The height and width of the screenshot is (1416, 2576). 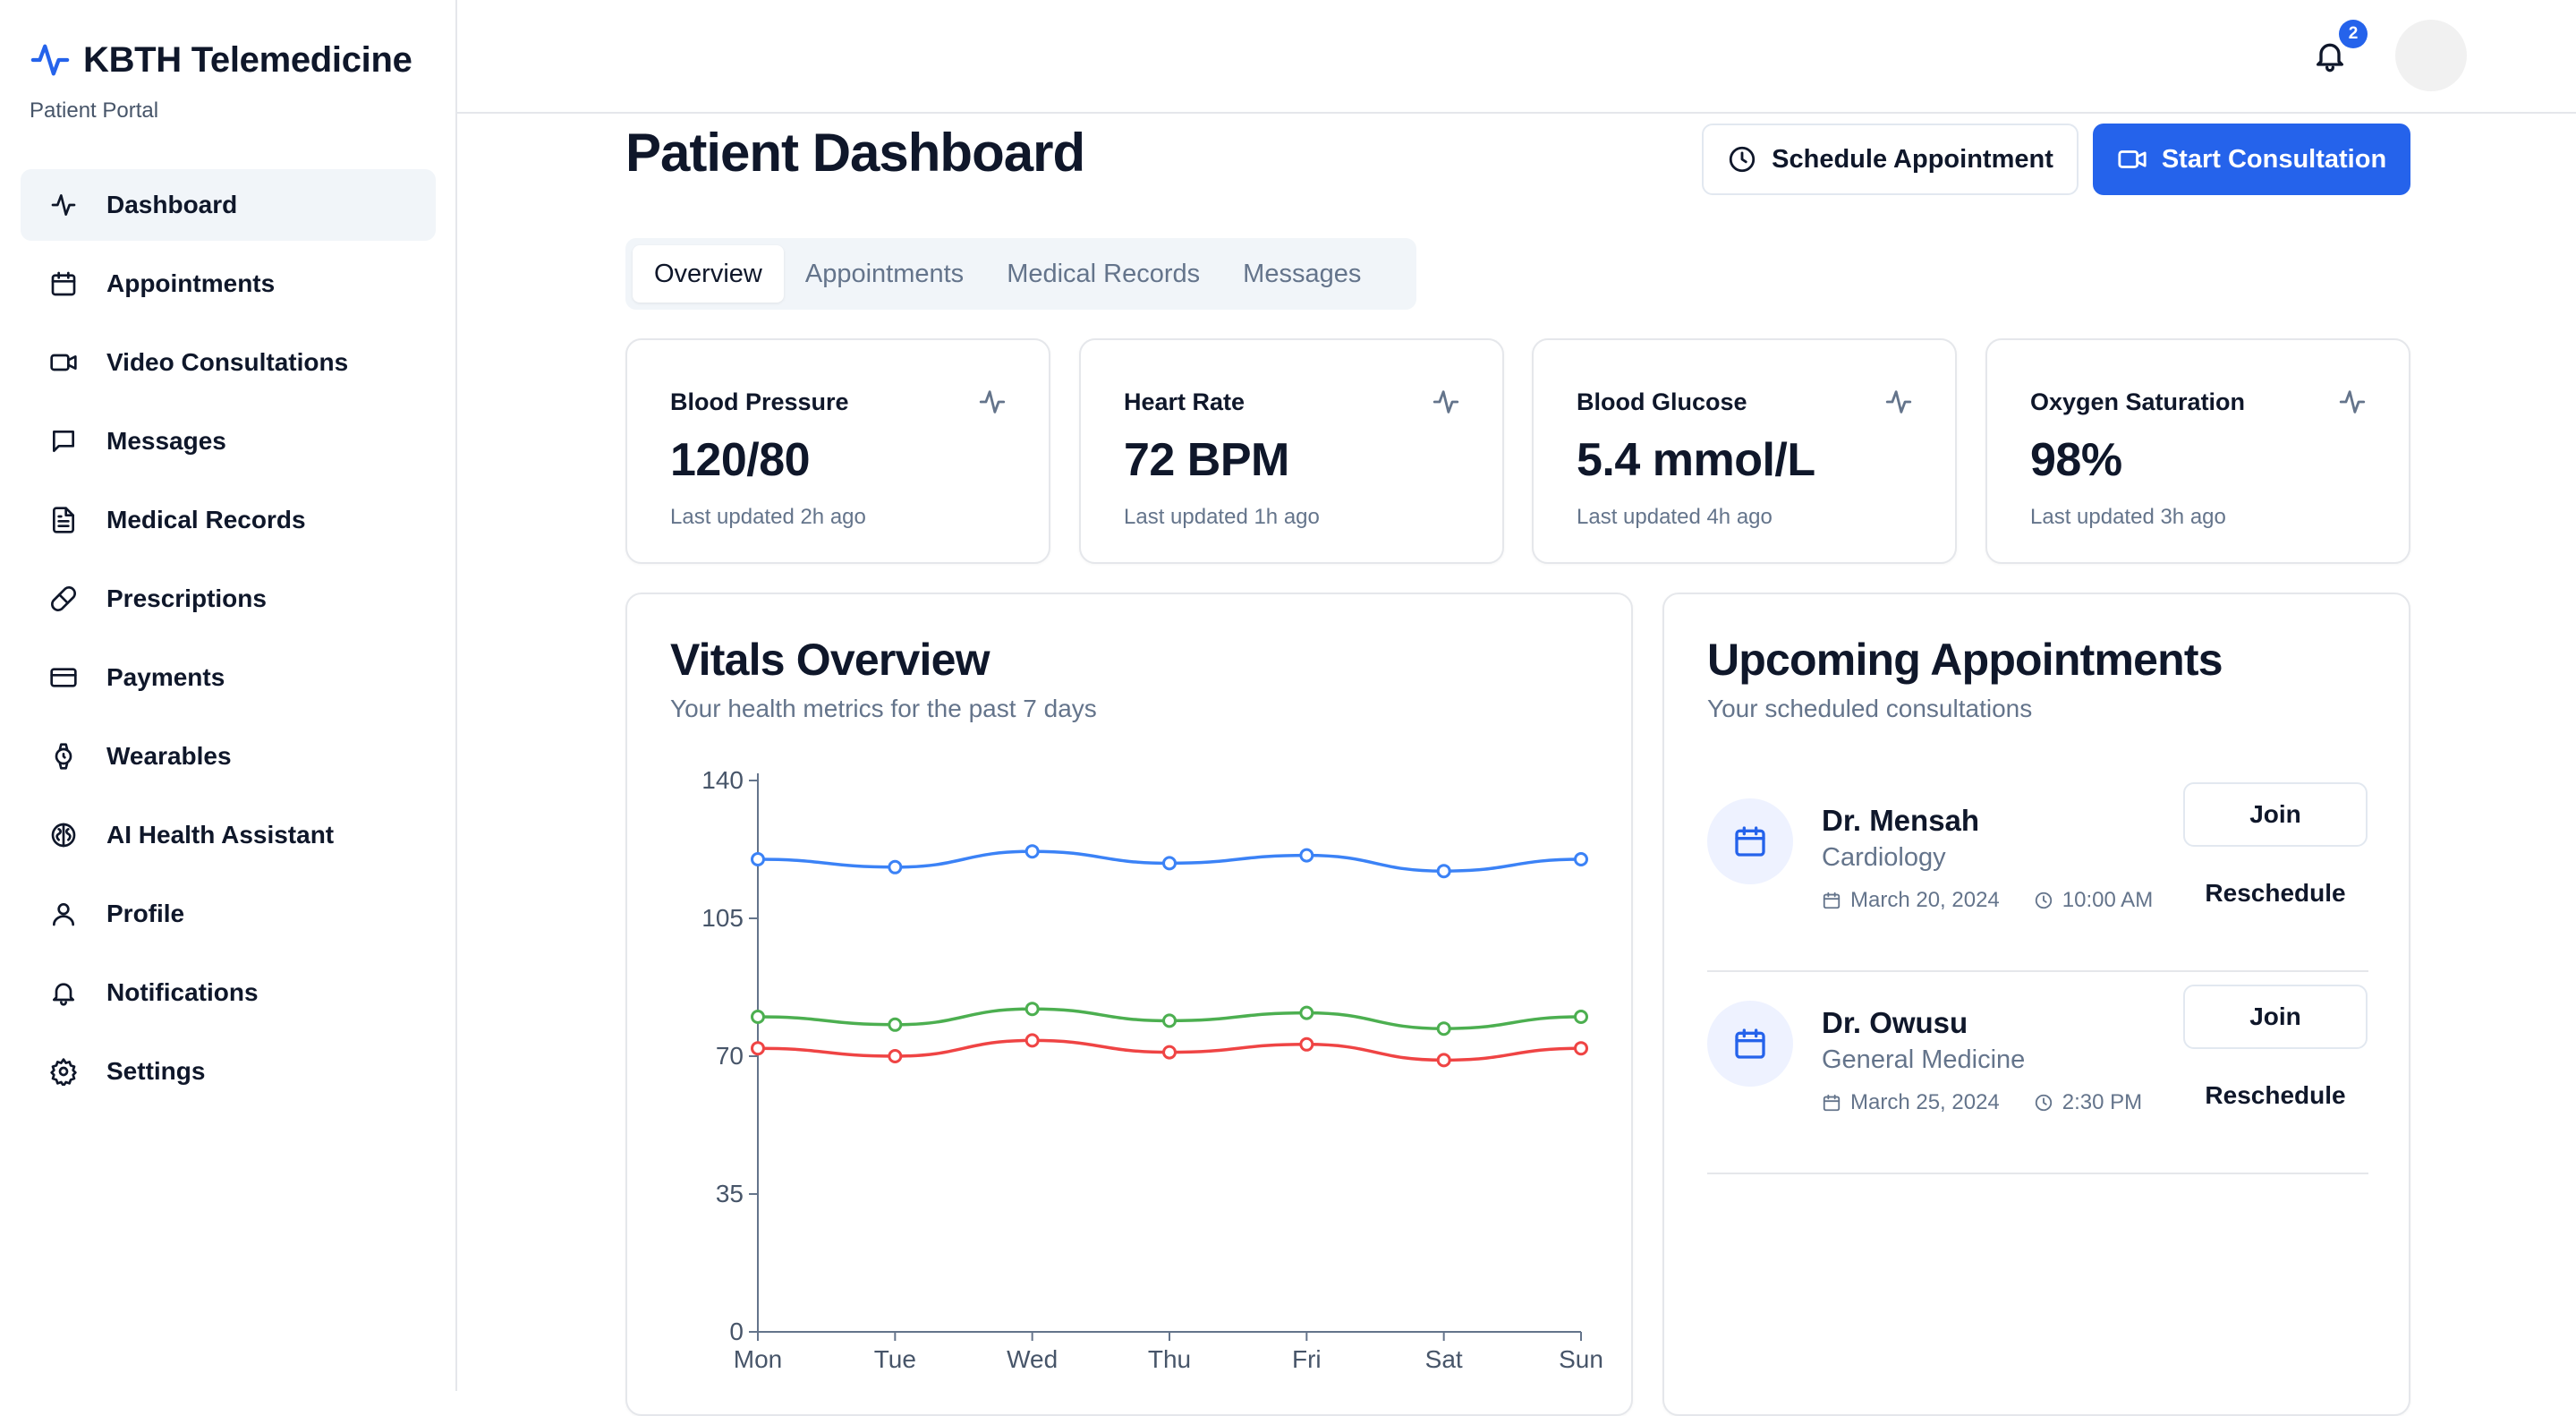 What do you see at coordinates (722, 918) in the screenshot?
I see `y-tick-label: 105` at bounding box center [722, 918].